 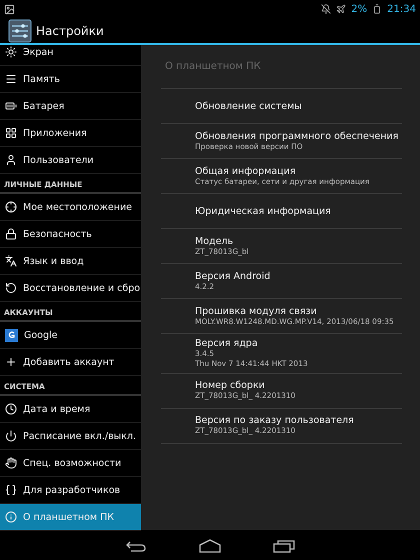 What do you see at coordinates (11, 234) in the screenshot?
I see `lock-icon` at bounding box center [11, 234].